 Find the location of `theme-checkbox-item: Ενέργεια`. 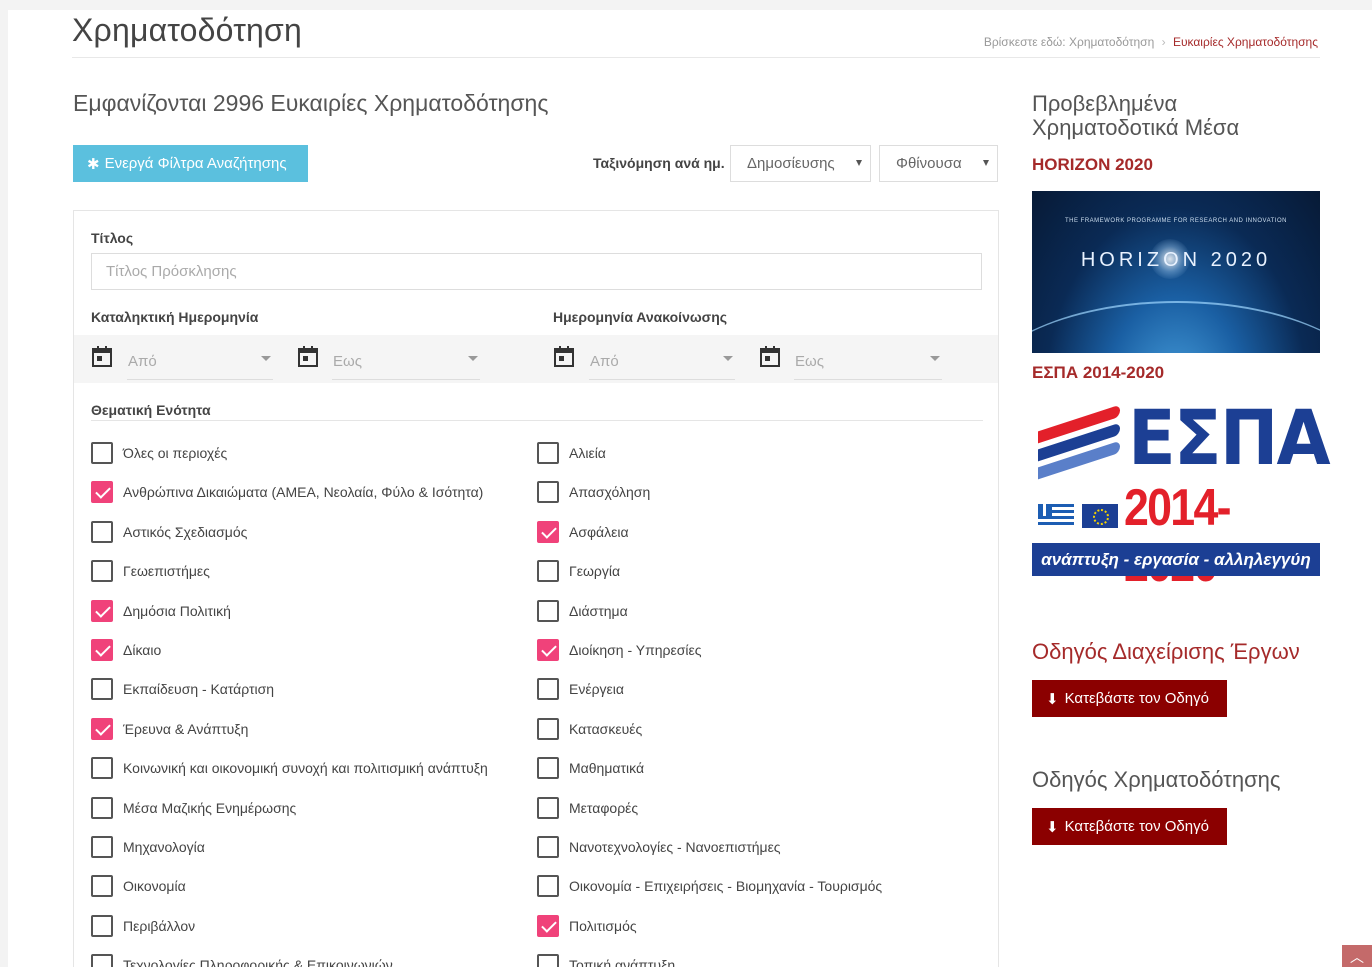

theme-checkbox-item: Ενέργεια is located at coordinates (580, 689).